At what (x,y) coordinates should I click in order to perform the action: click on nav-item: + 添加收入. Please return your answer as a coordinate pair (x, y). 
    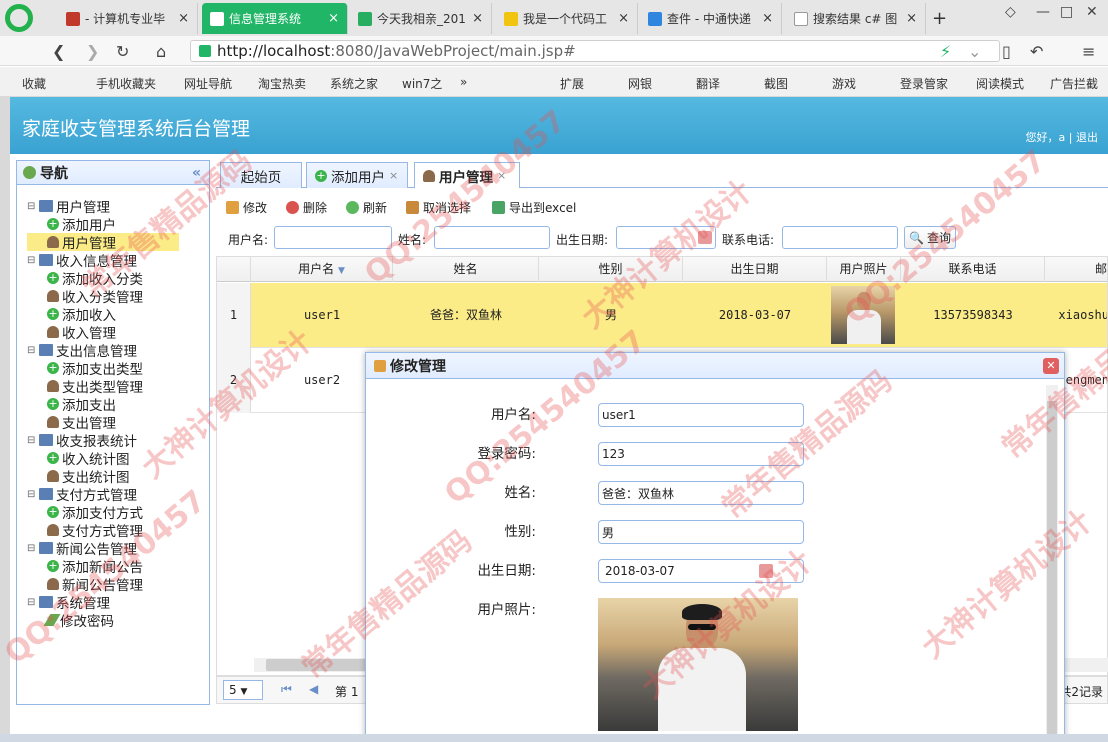
    Looking at the image, I should click on (81, 314).